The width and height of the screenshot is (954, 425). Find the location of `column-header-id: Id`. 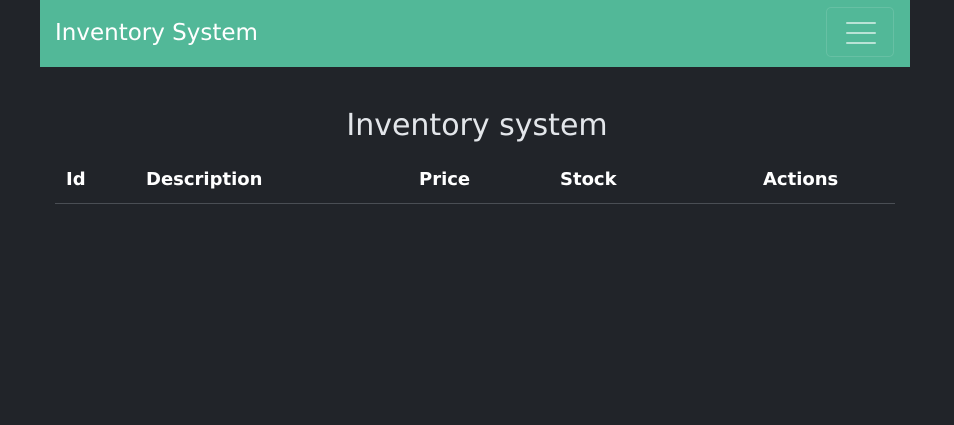

column-header-id: Id is located at coordinates (76, 179).